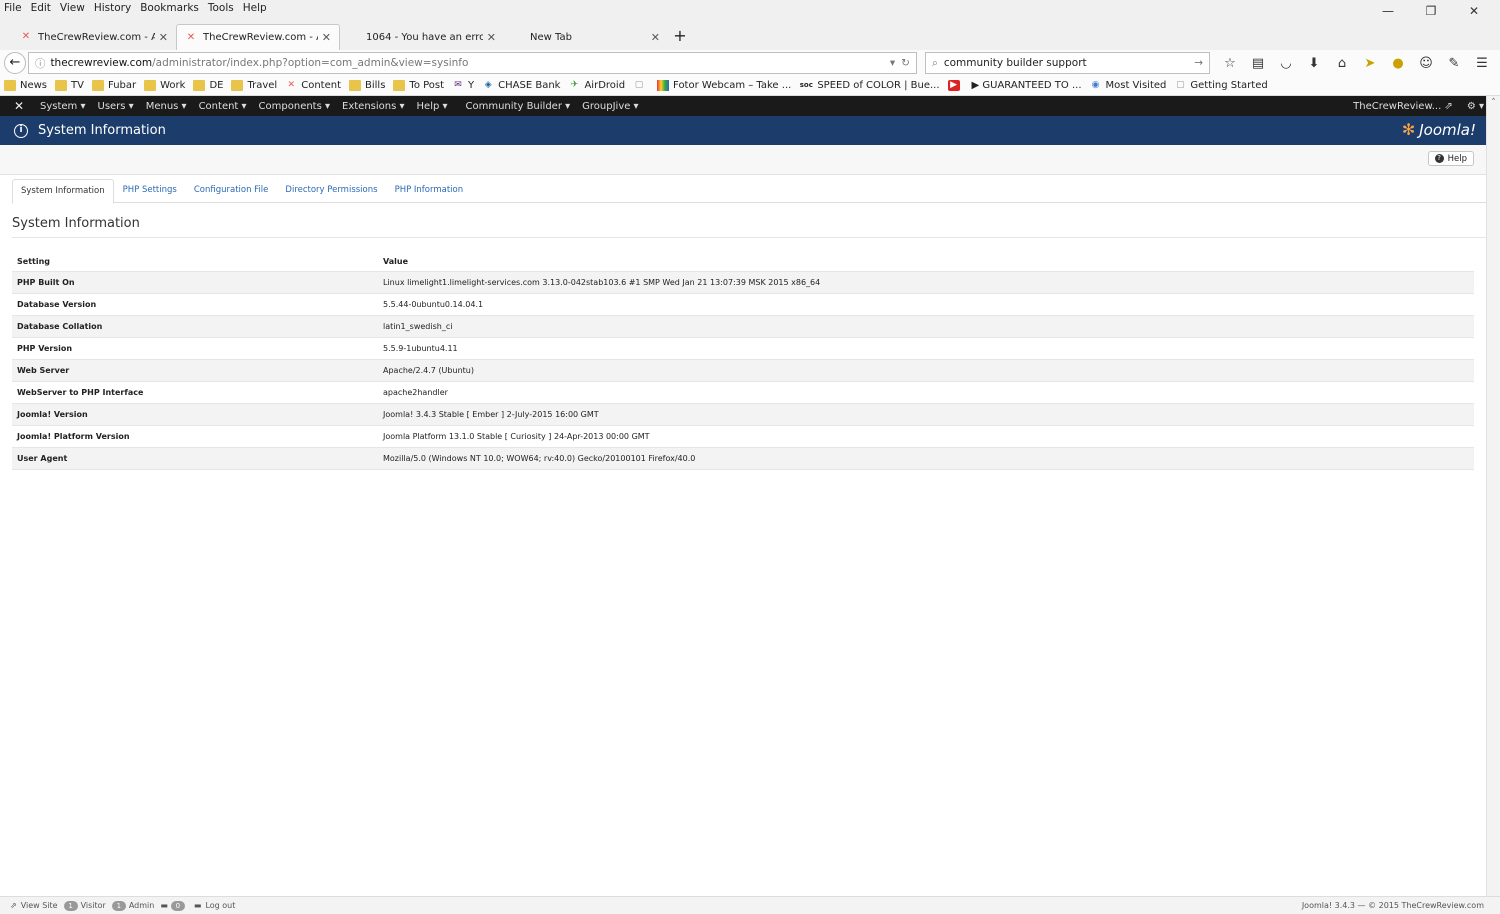 Image resolution: width=1500 pixels, height=914 pixels. Describe the element at coordinates (40, 63) in the screenshot. I see `site-info-icon: ⓘ` at that location.